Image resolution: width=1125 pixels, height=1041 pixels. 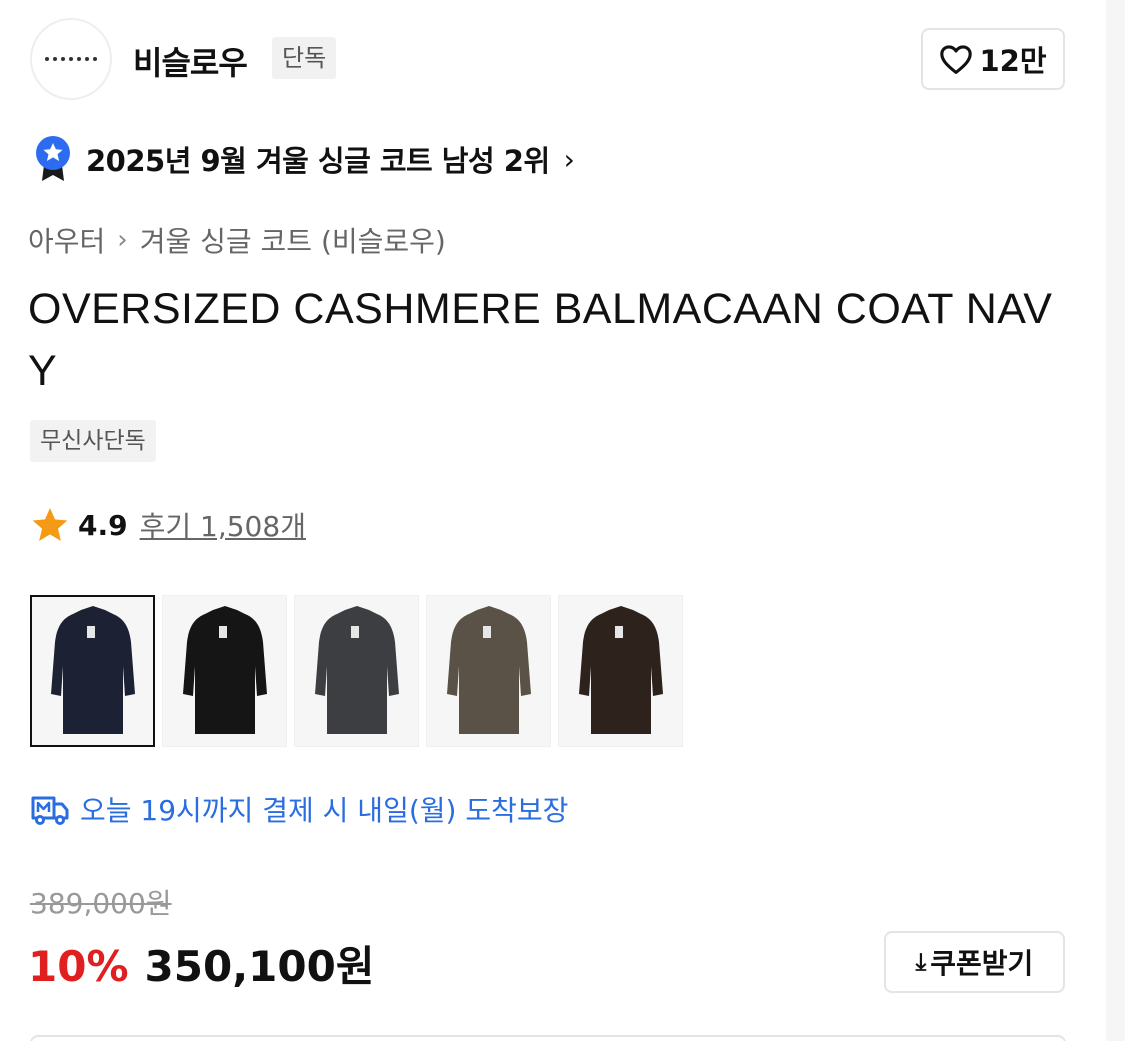 I want to click on coupon-button-label: 쿠폰받기, so click(x=982, y=963).